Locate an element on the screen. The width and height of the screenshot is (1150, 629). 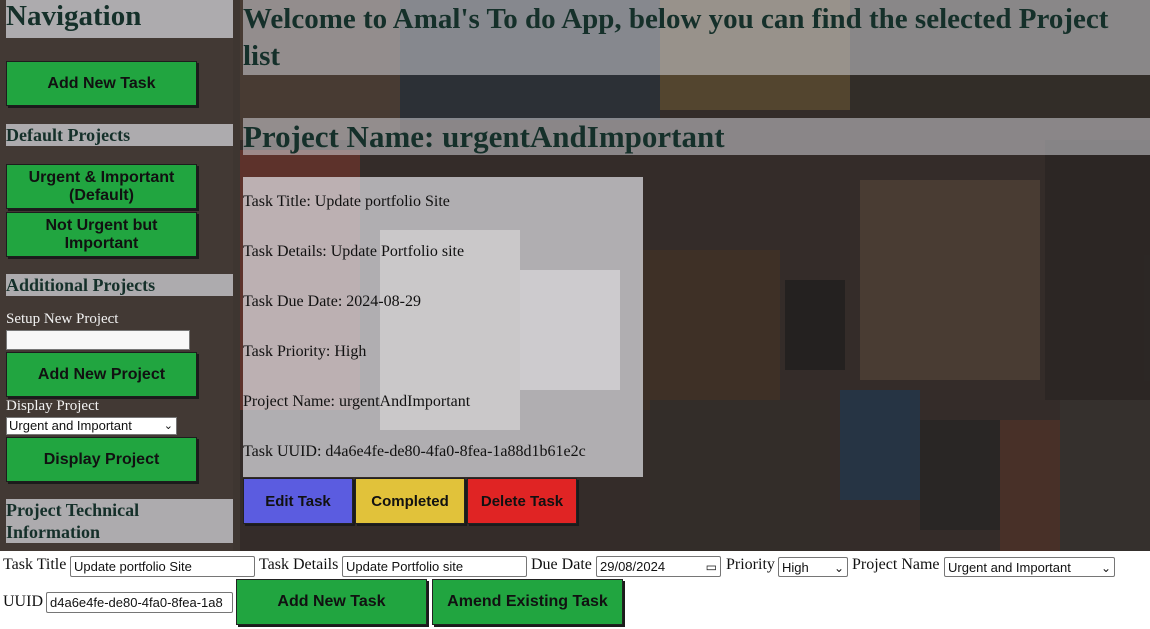
add-new-project-button: Add New Project is located at coordinates (101, 374).